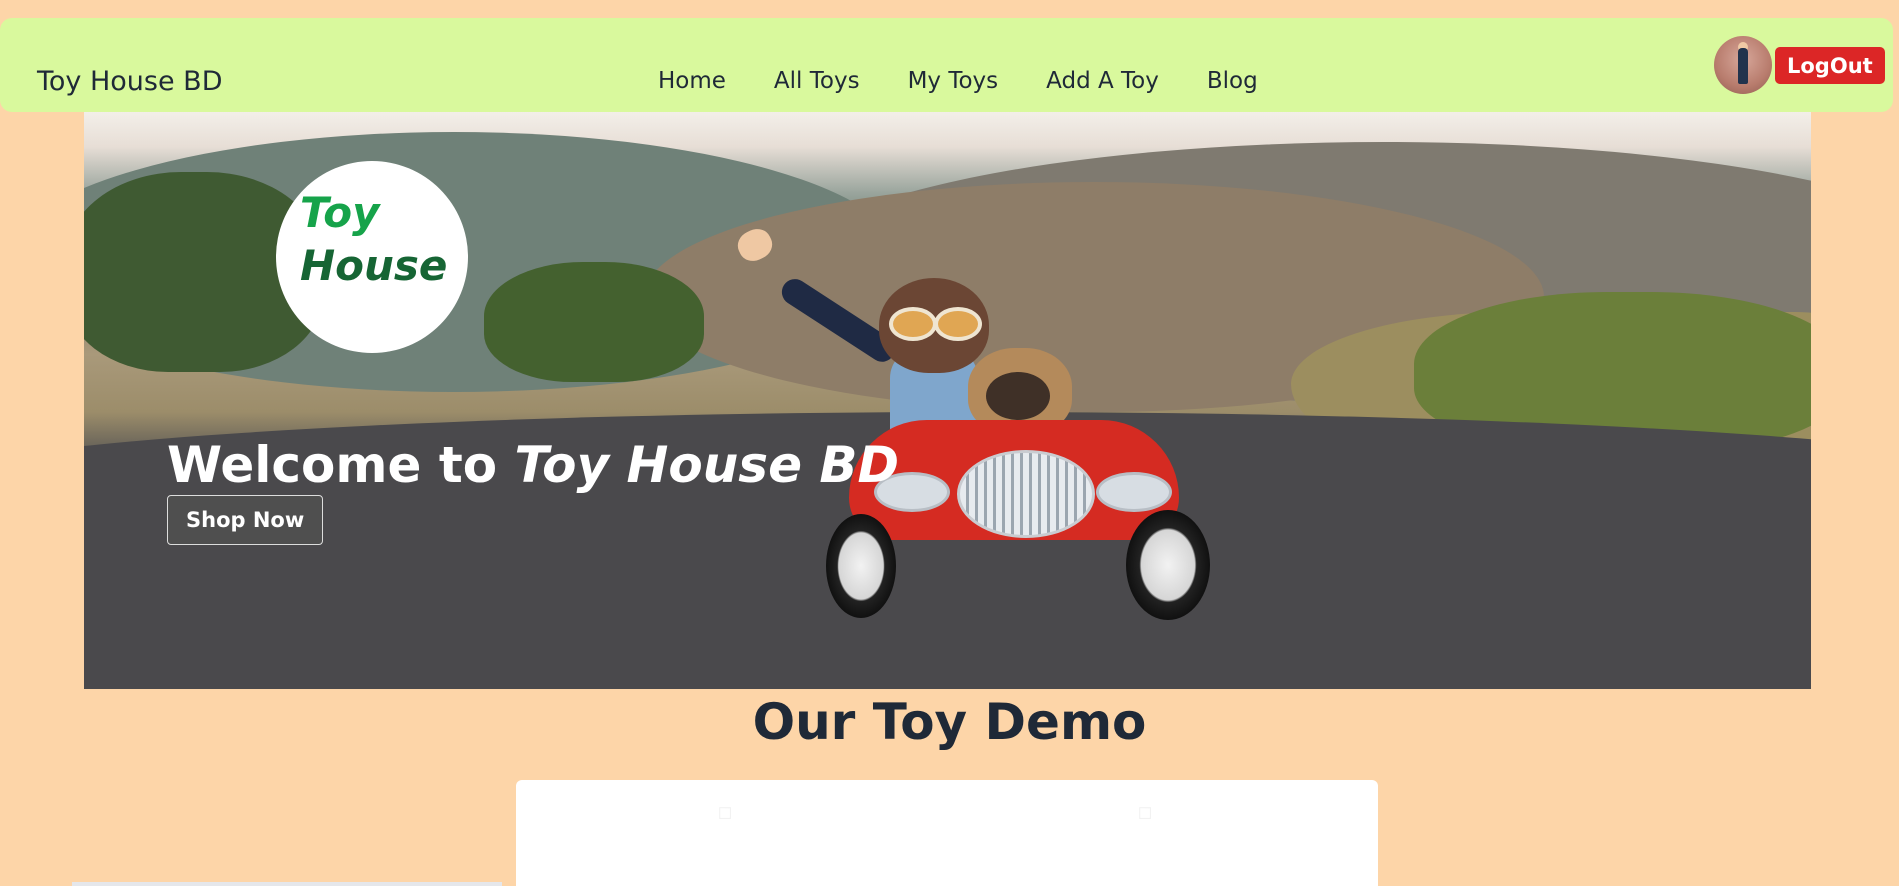 Image resolution: width=1899 pixels, height=886 pixels. Describe the element at coordinates (1830, 65) in the screenshot. I see `logout-button: LogOut` at that location.